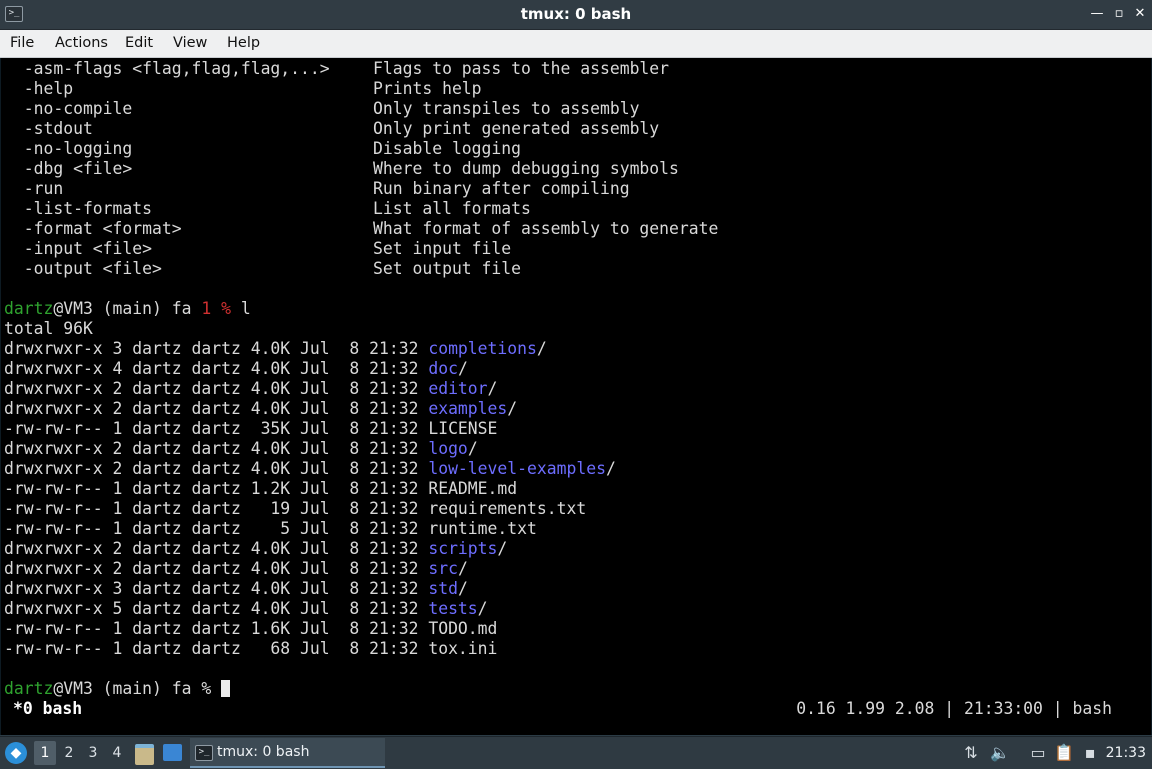  I want to click on file-name: requirements.txt, so click(507, 508).